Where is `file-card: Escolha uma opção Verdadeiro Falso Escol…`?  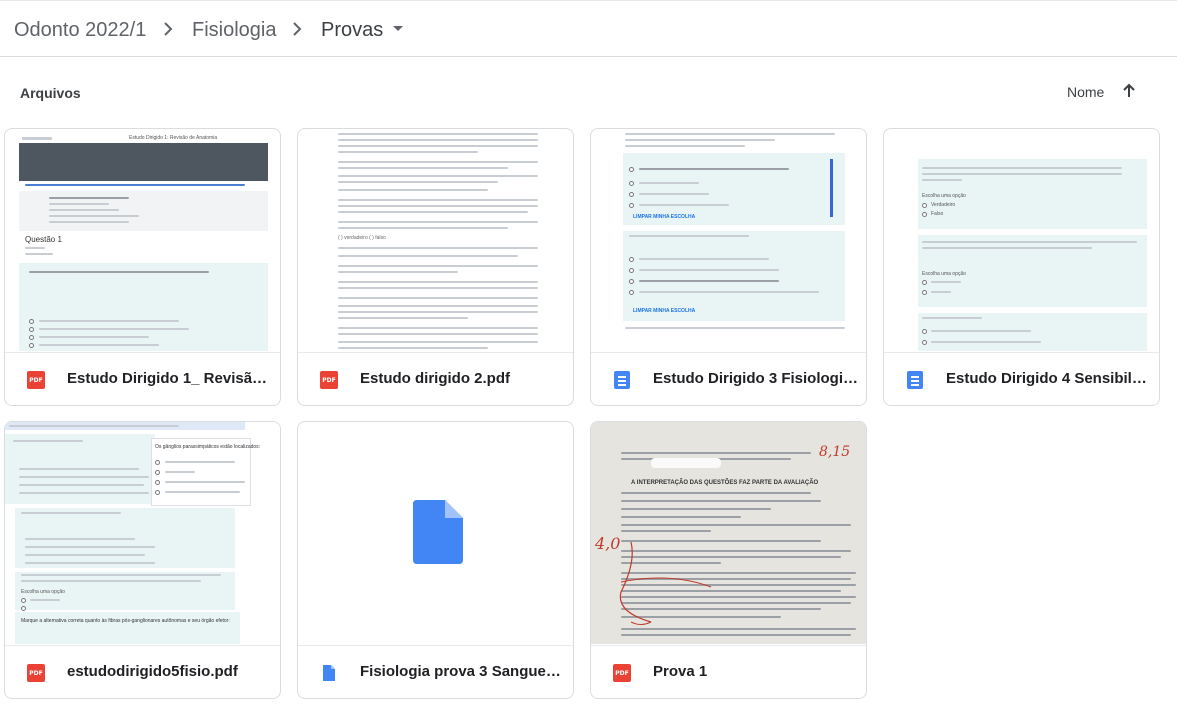 file-card: Escolha uma opção Verdadeiro Falso Escol… is located at coordinates (1021, 267).